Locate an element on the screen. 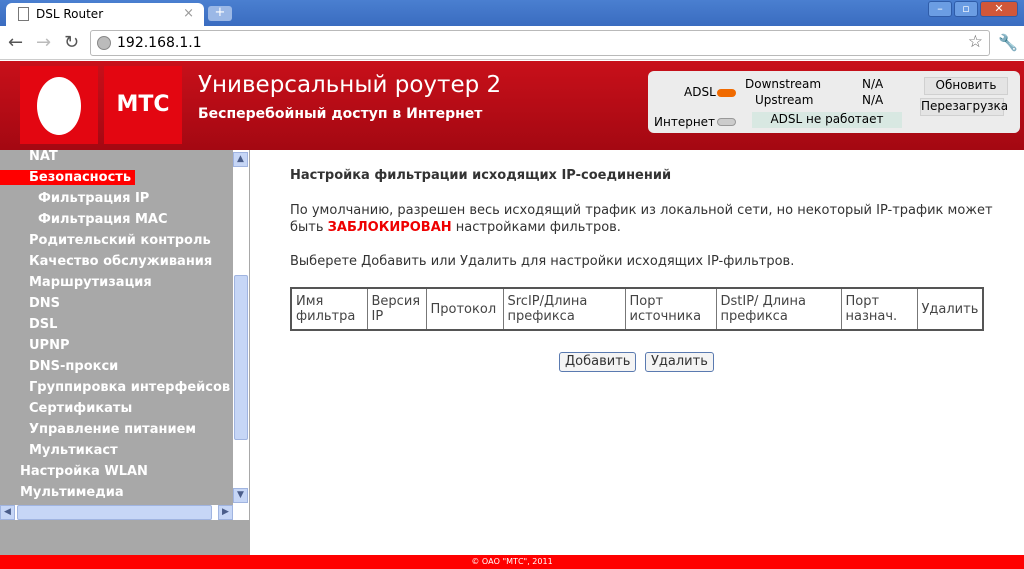 This screenshot has width=1024, height=569. refresh-button: Обновить is located at coordinates (966, 86).